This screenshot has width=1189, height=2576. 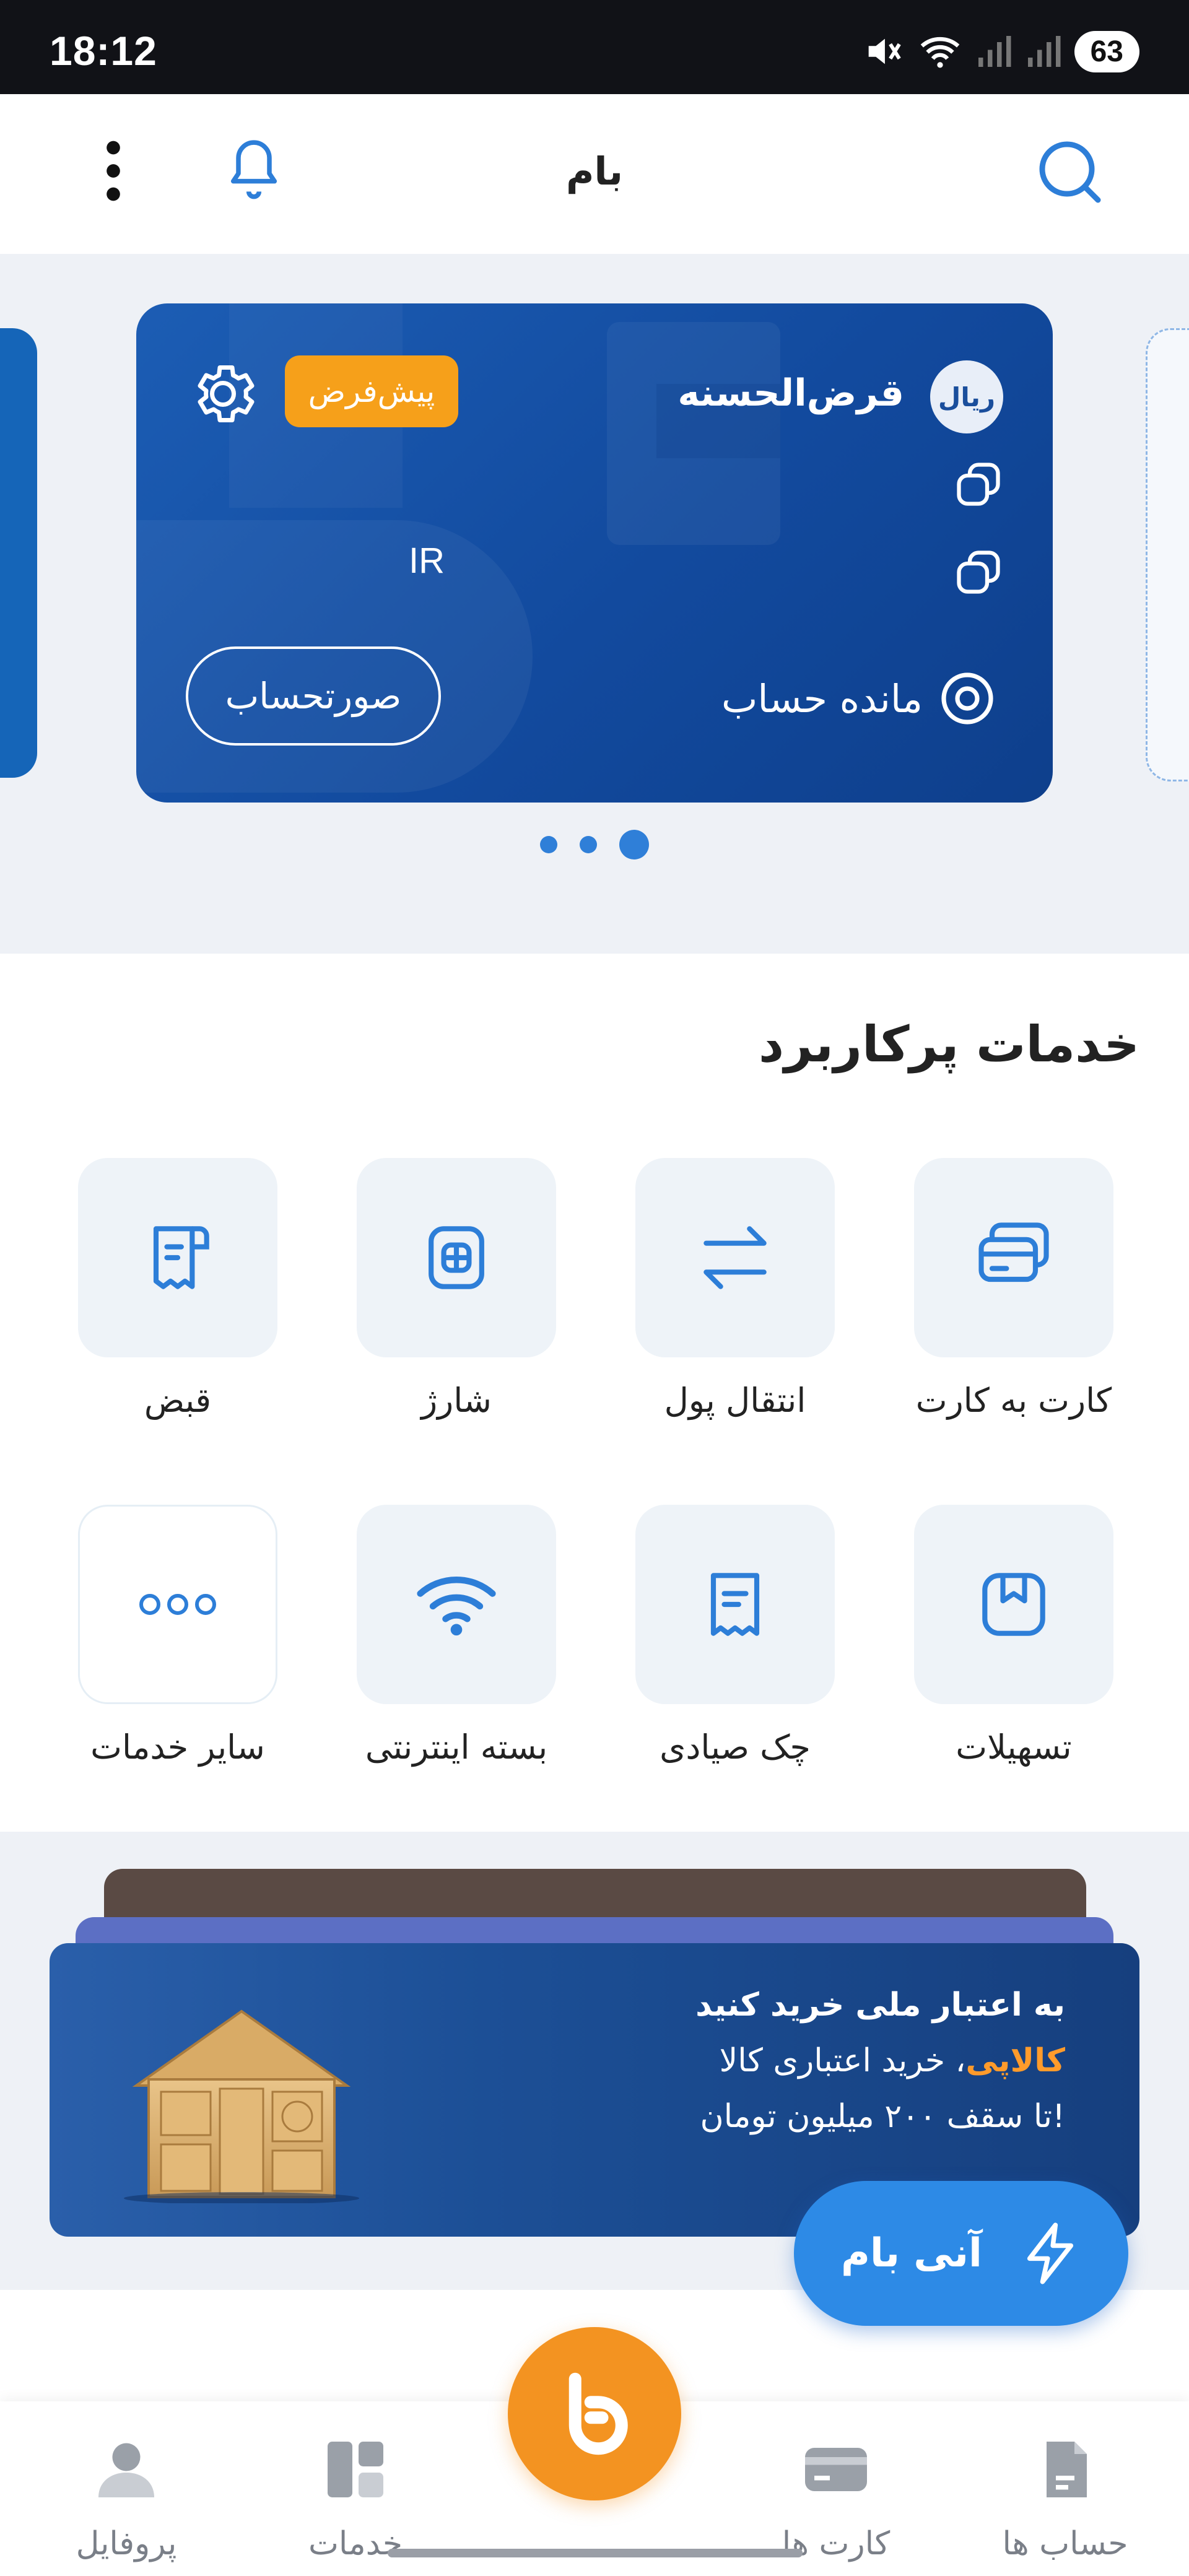 What do you see at coordinates (967, 698) in the screenshot?
I see `eye-icon` at bounding box center [967, 698].